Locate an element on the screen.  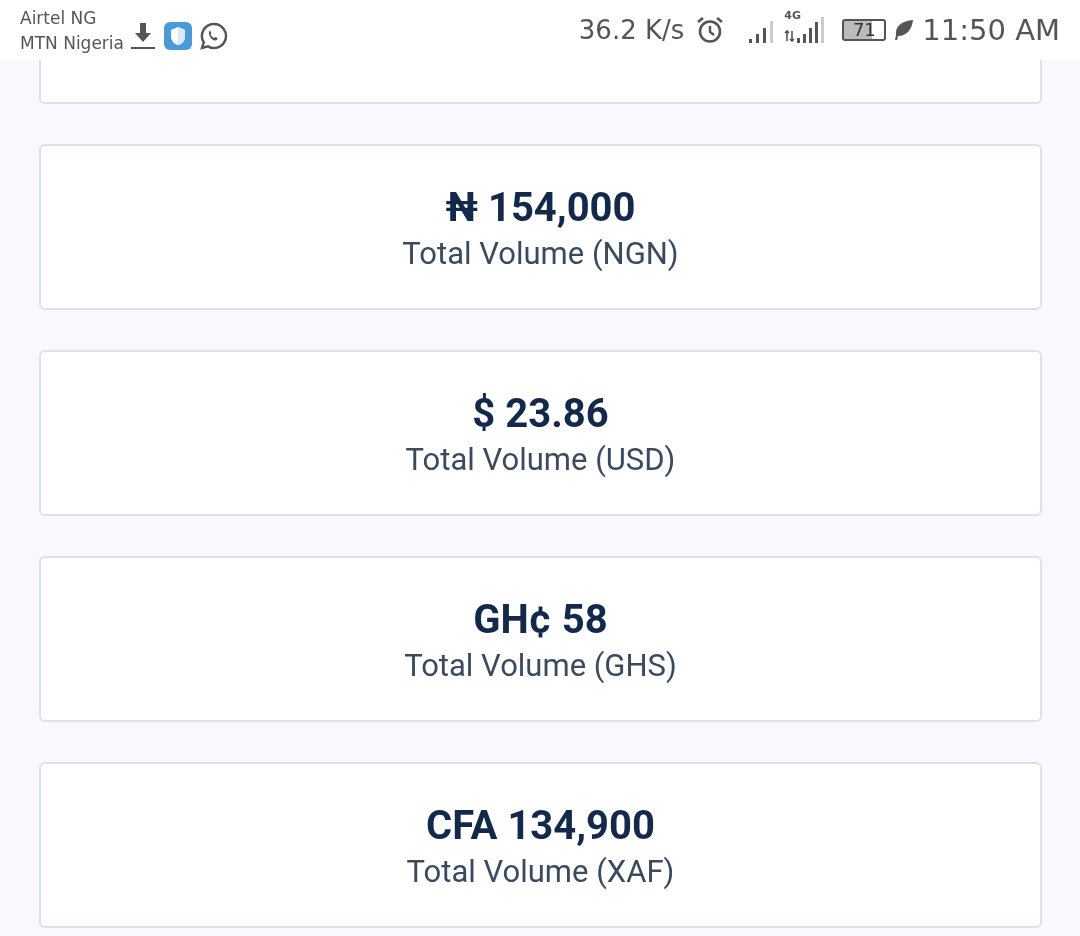
stat-value: ₦ 154,000 is located at coordinates (540, 208).